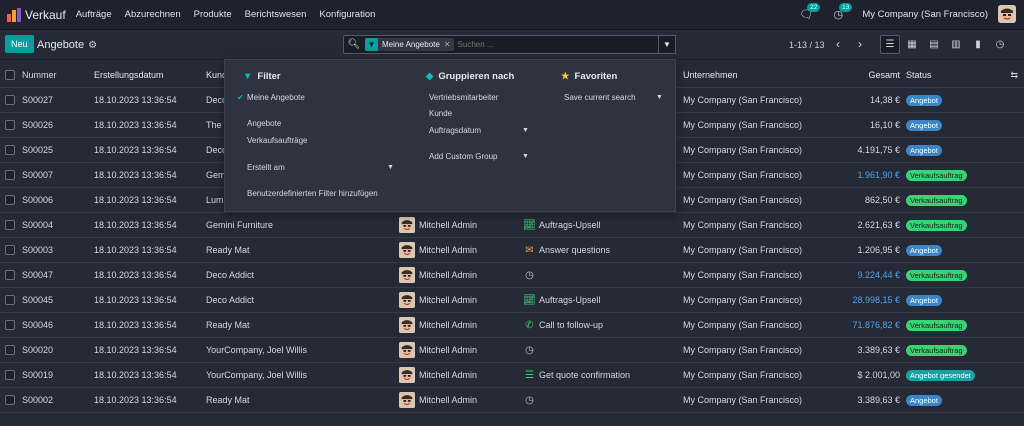 The image size is (1024, 426). What do you see at coordinates (440, 113) in the screenshot?
I see `group-customer: Kunde` at bounding box center [440, 113].